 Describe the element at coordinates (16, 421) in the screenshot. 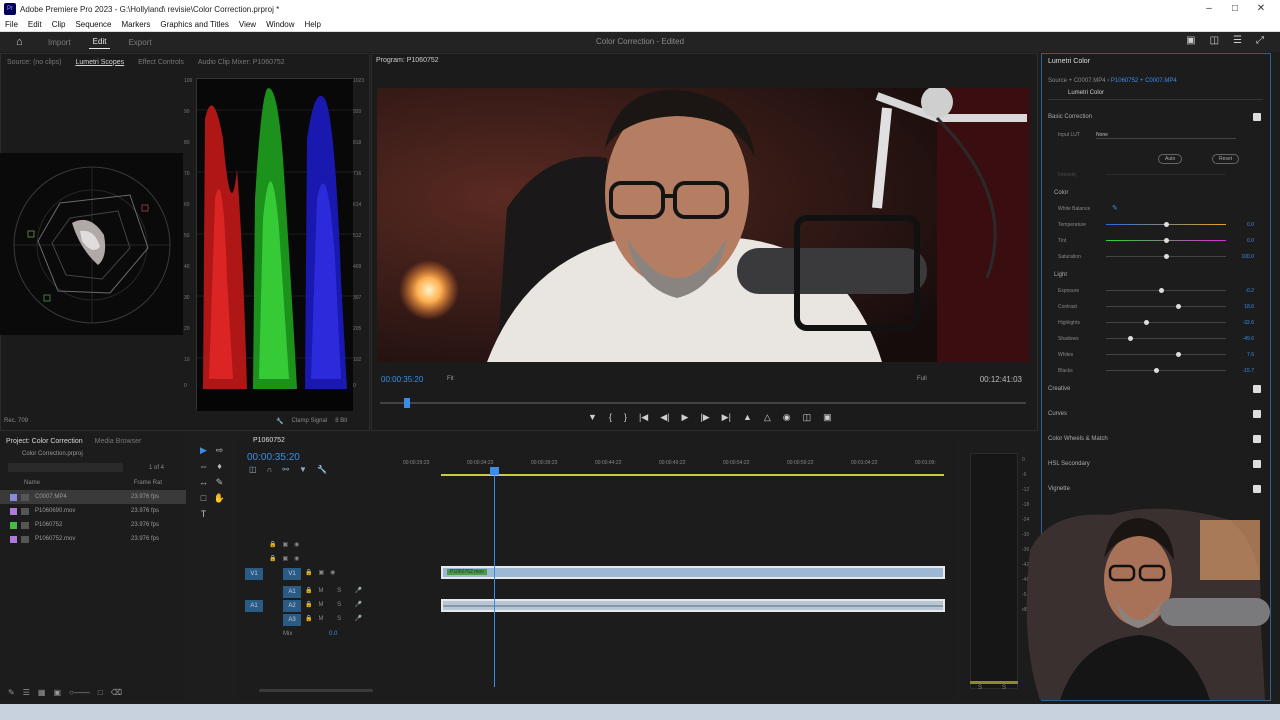

I see `colorspace-label: Rec. 709` at that location.